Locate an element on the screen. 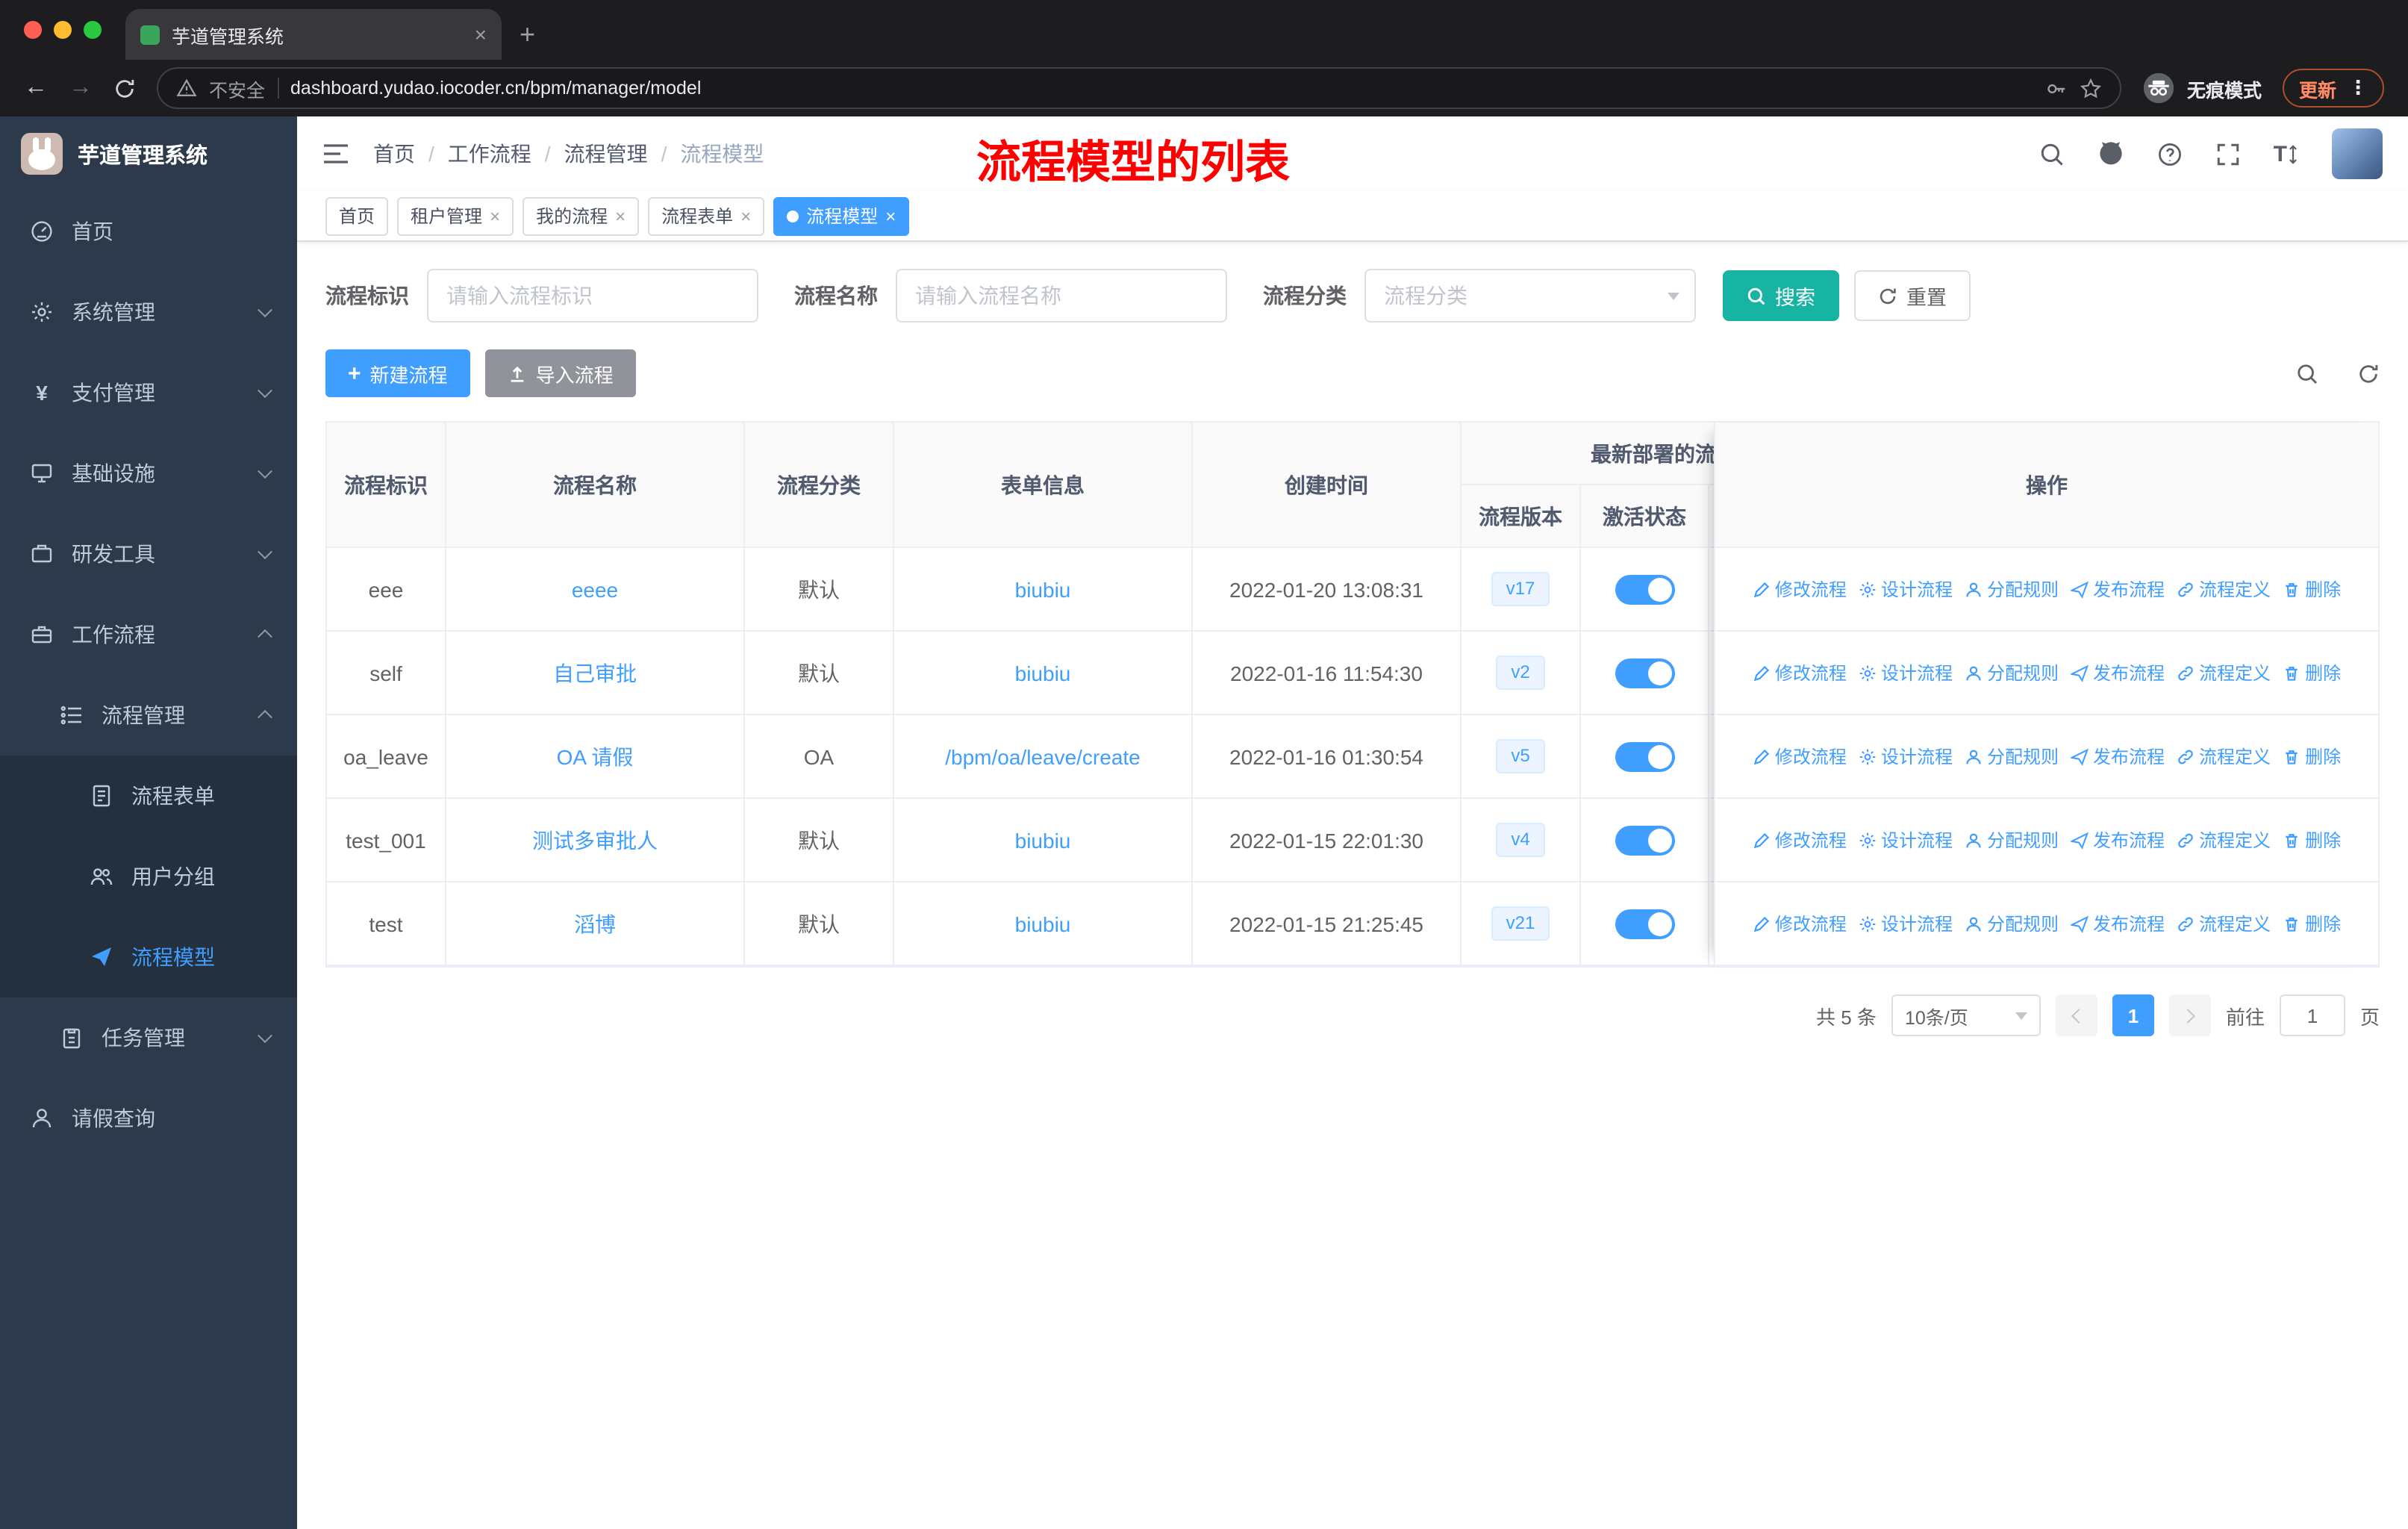  import-process-button: 导入流程 is located at coordinates (560, 373).